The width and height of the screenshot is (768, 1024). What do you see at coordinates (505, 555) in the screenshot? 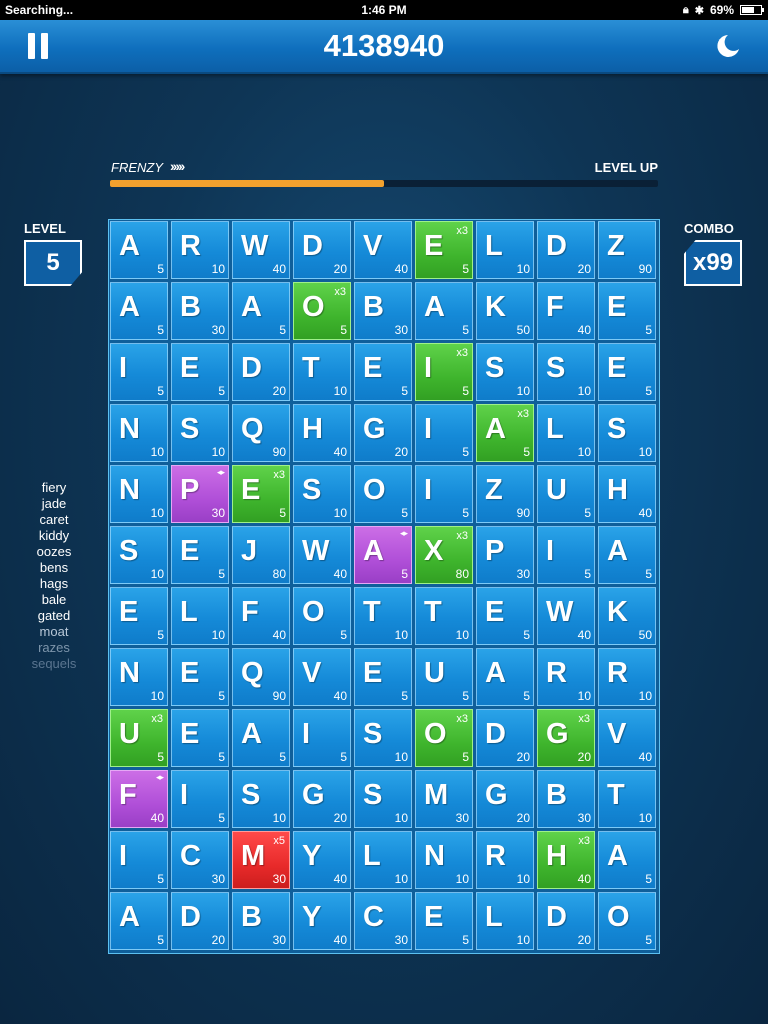
I see `letter-tile: P 30` at bounding box center [505, 555].